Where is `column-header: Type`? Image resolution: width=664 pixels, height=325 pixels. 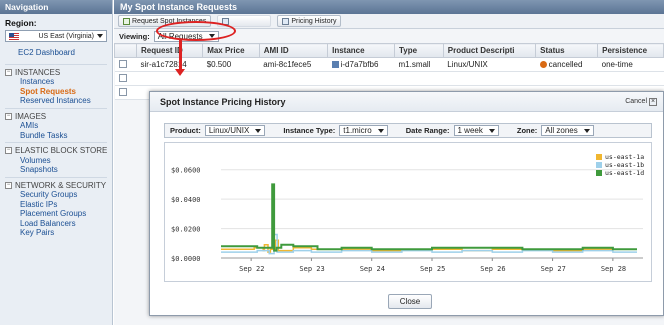
column-header: Type is located at coordinates (418, 50).